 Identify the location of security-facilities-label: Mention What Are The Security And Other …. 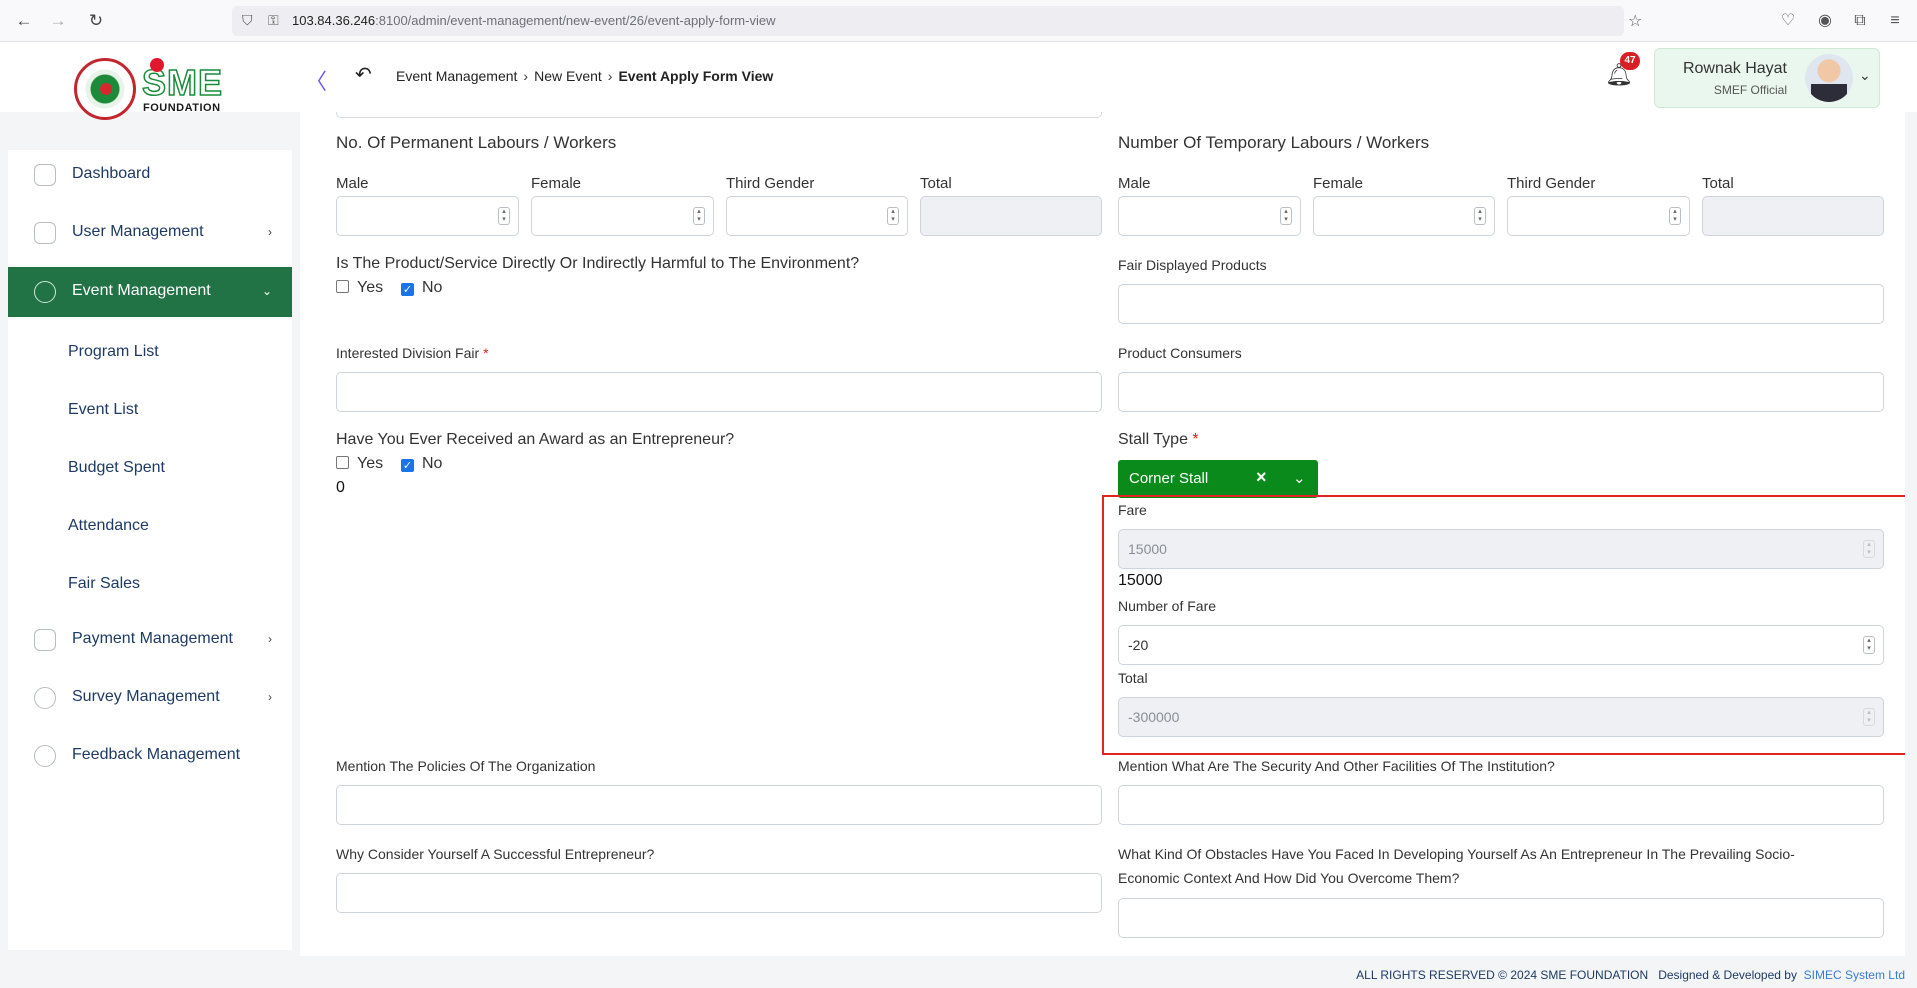
(1336, 766).